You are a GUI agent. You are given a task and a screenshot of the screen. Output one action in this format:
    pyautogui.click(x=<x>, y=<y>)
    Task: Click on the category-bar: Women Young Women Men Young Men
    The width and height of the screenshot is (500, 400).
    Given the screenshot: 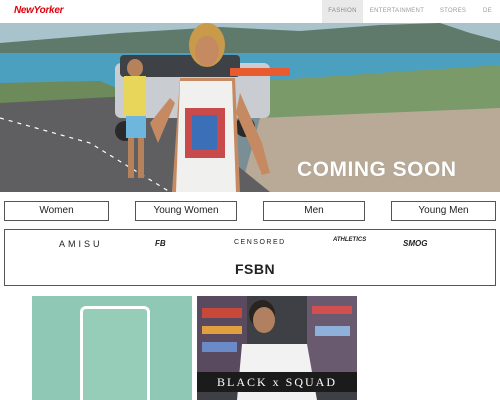 What is the action you would take?
    pyautogui.click(x=250, y=211)
    